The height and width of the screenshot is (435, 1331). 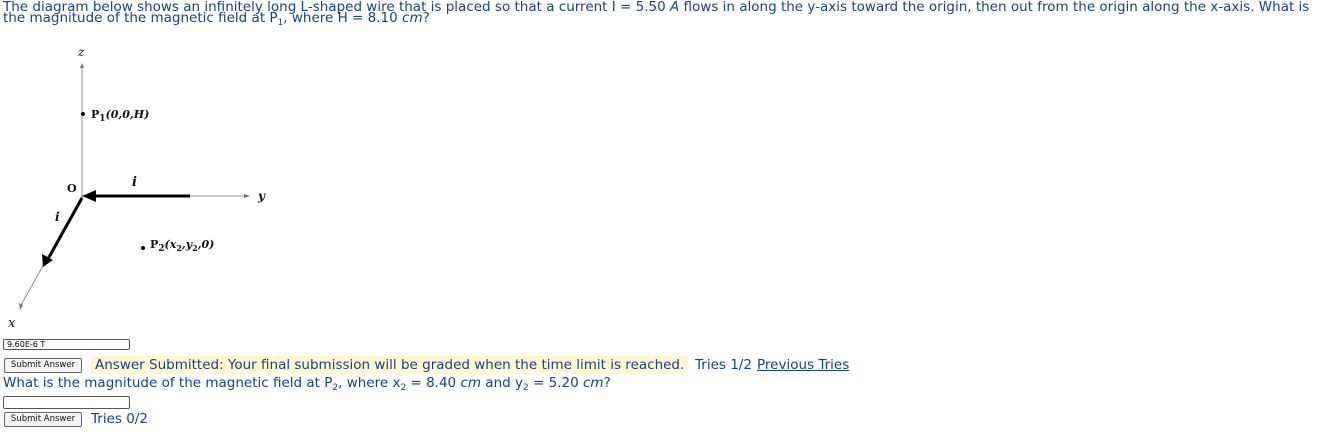 I want to click on y-axis-arrowhead, so click(x=247, y=196).